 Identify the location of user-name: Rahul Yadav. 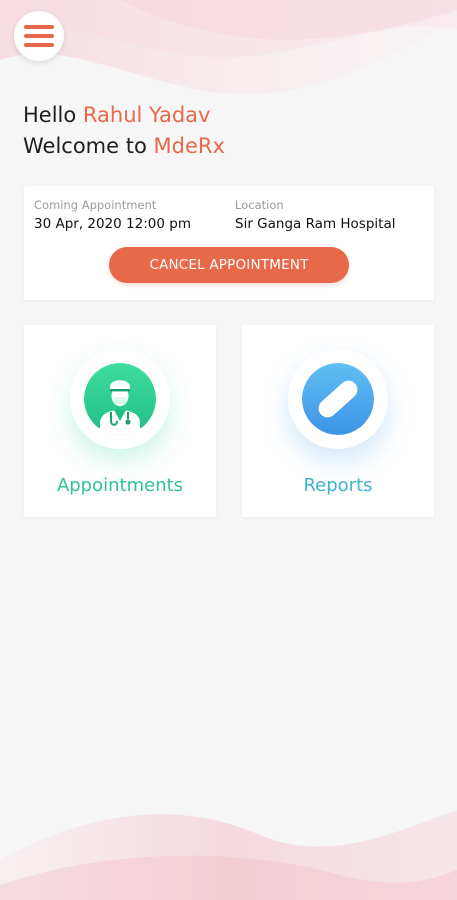
(146, 115).